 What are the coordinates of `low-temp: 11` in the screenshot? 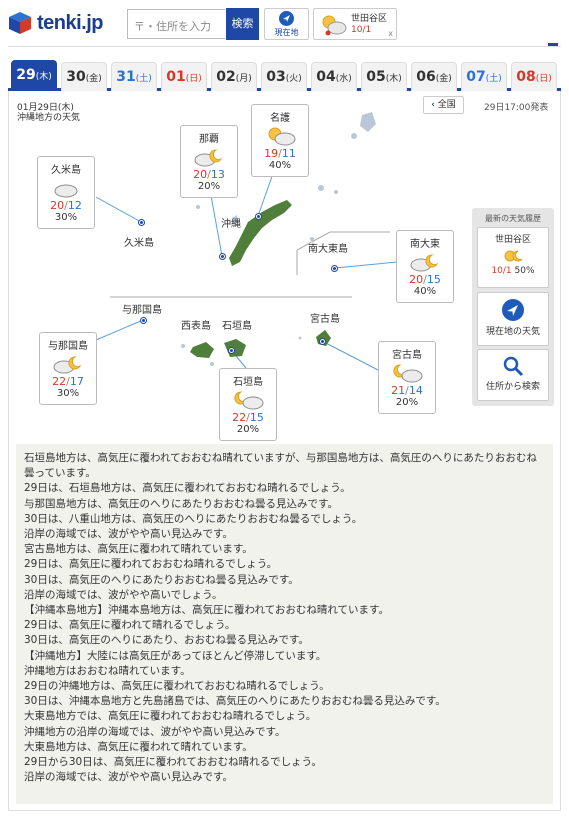 It's located at (288, 153).